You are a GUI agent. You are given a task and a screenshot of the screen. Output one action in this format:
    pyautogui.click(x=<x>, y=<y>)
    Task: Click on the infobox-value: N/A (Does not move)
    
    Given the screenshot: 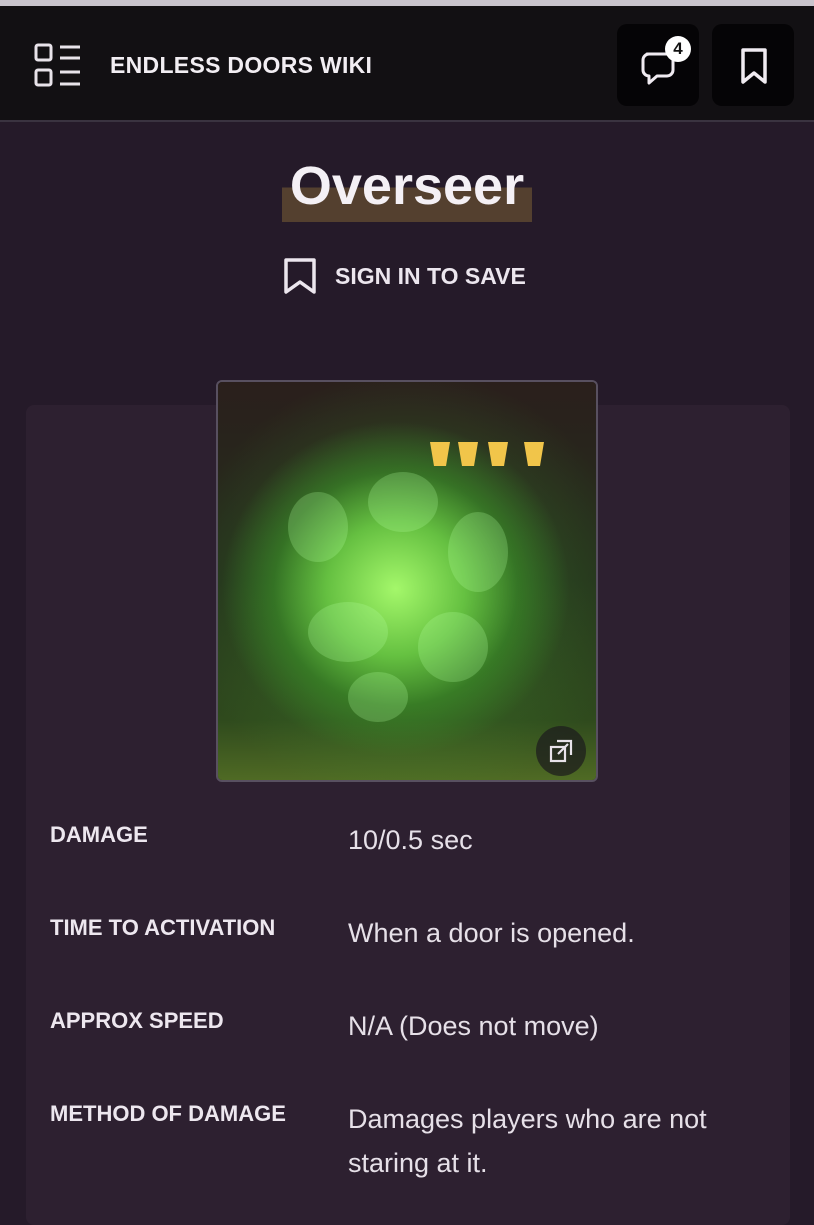 What is the action you would take?
    pyautogui.click(x=473, y=1026)
    